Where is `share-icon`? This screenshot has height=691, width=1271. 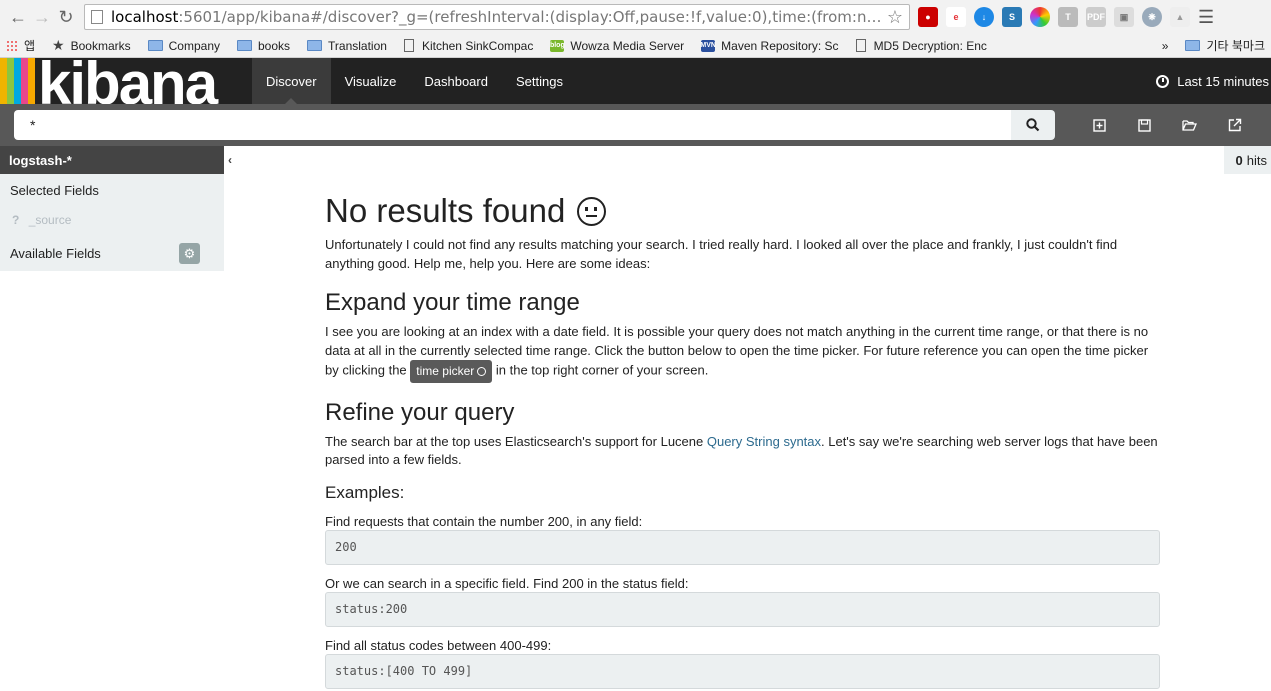 share-icon is located at coordinates (1234, 125).